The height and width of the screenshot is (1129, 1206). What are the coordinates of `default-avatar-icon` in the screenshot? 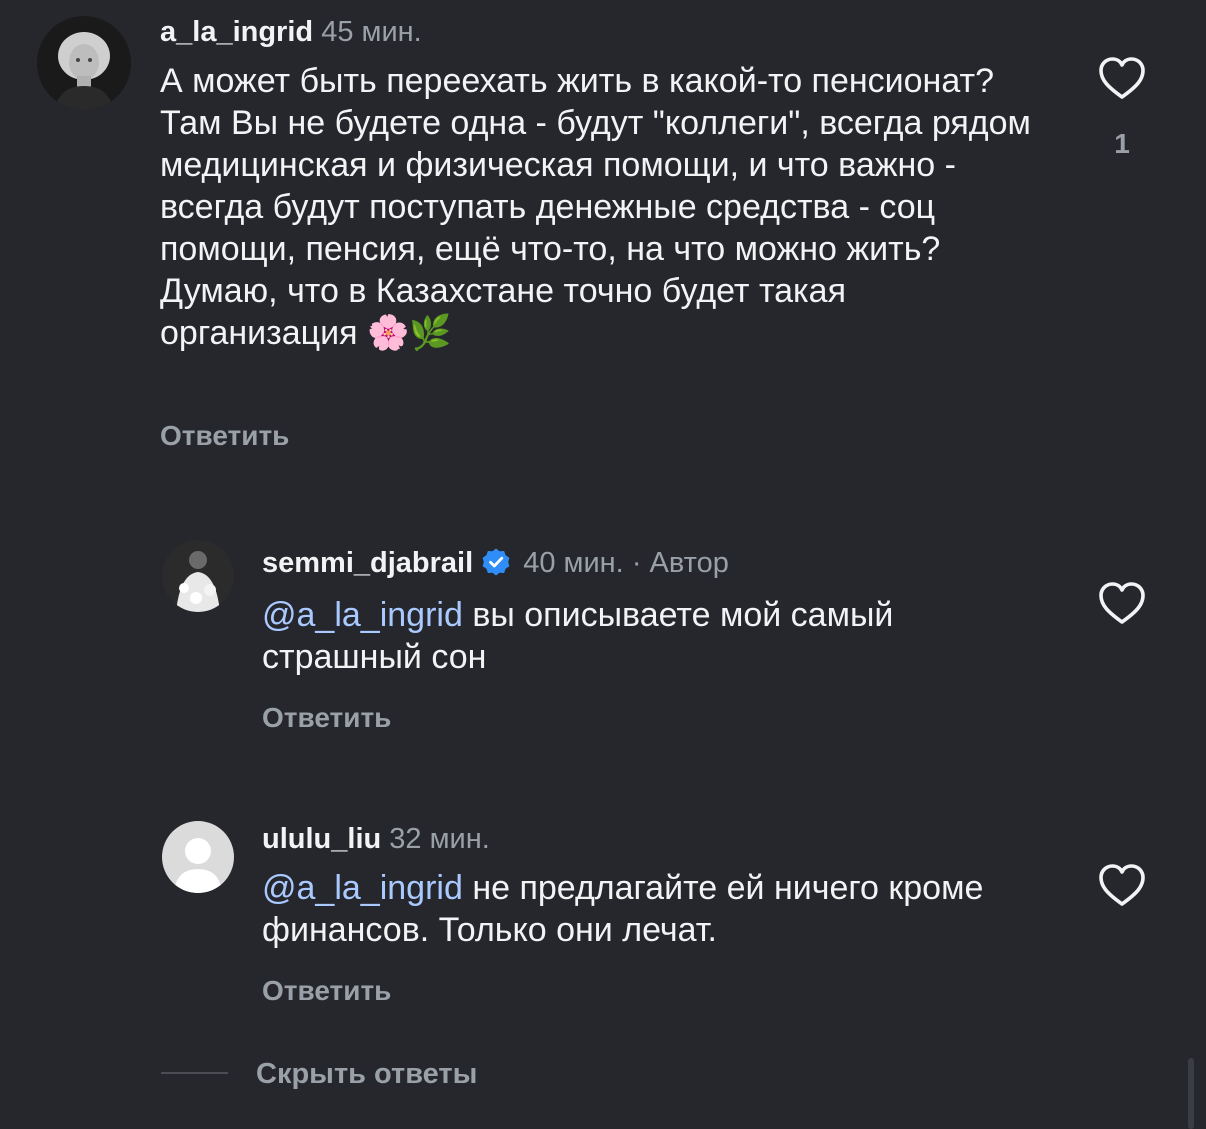 It's located at (198, 857).